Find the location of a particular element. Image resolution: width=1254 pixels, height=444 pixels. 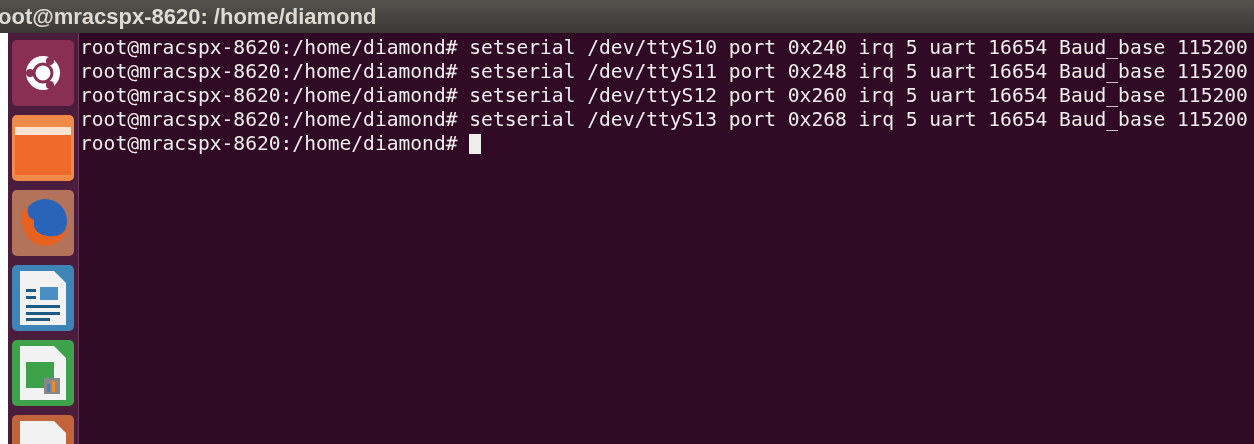

terminal-line: root@mracspx-8620:/home/diamond# setserial /dev/ttyS12 port 0x260 irq 5 uart 16654 Baud_base 115200 is located at coordinates (664, 96).